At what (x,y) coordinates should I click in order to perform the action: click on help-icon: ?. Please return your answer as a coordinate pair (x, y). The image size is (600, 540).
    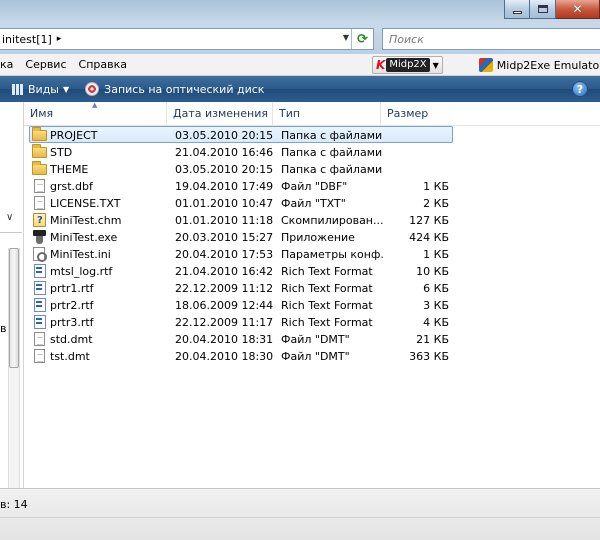
    Looking at the image, I should click on (580, 89).